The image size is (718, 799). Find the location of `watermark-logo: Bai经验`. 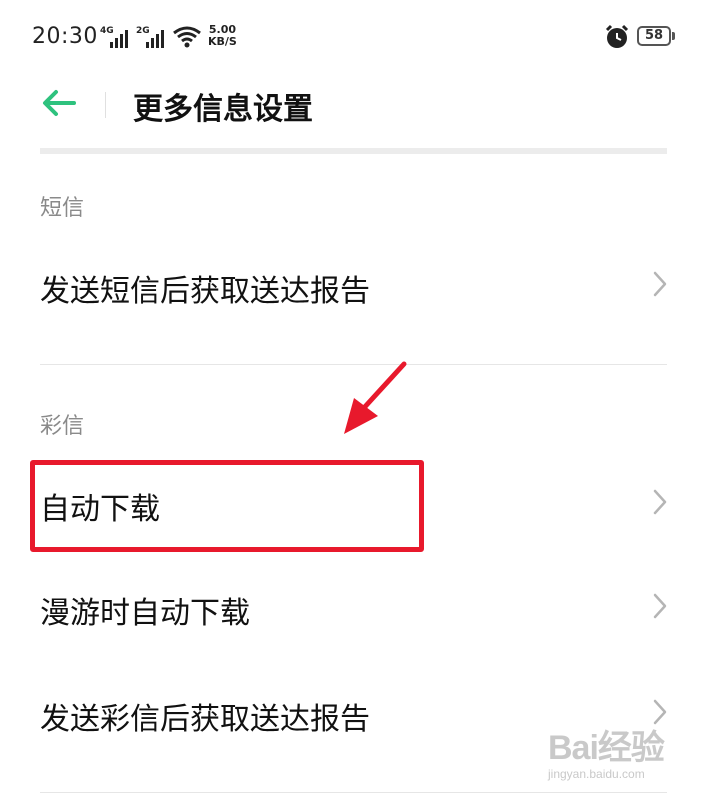

watermark-logo: Bai经验 is located at coordinates (606, 748).